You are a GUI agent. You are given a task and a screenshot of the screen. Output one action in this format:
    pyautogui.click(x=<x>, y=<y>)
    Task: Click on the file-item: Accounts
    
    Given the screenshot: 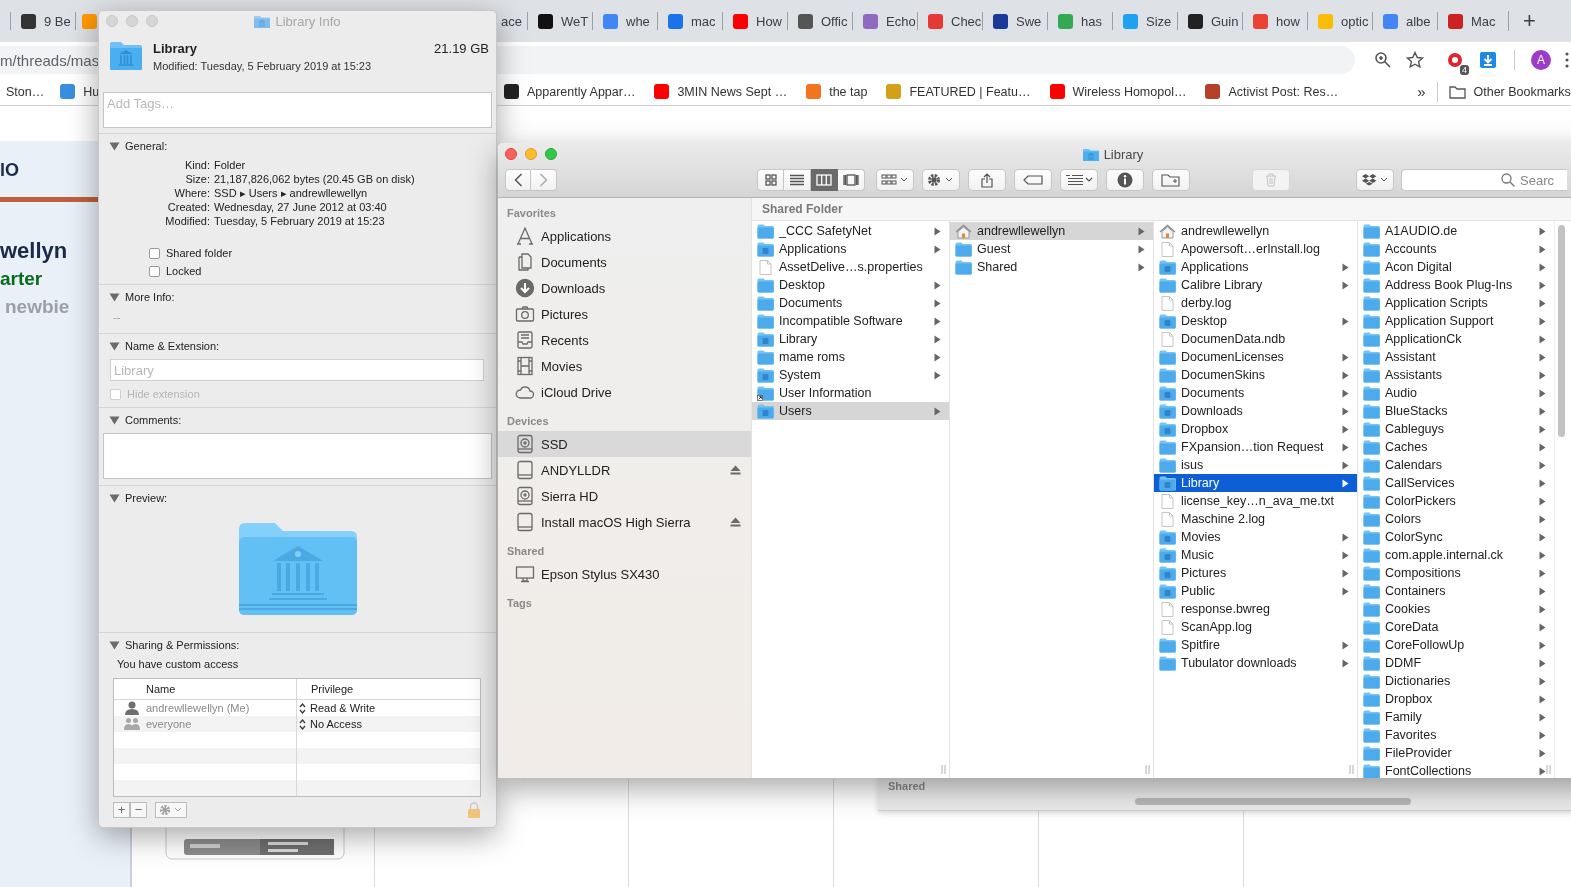 What is the action you would take?
    pyautogui.click(x=1456, y=249)
    